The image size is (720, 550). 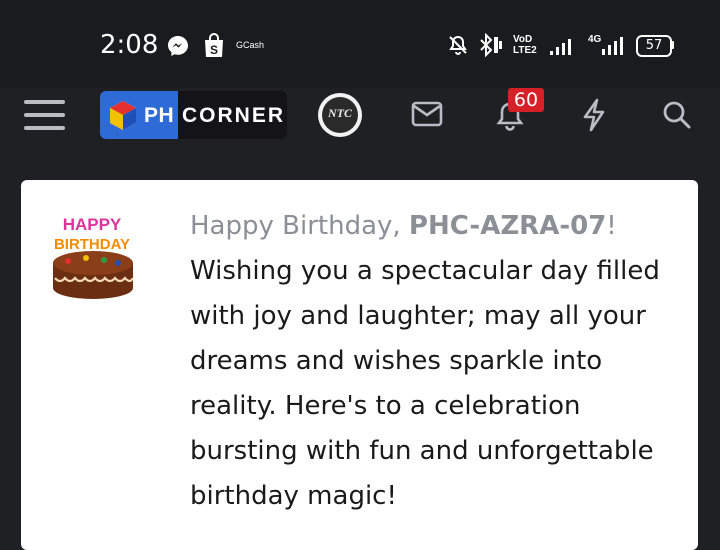 I want to click on cake-text-bottom: BIRTHDAY, so click(x=92, y=244).